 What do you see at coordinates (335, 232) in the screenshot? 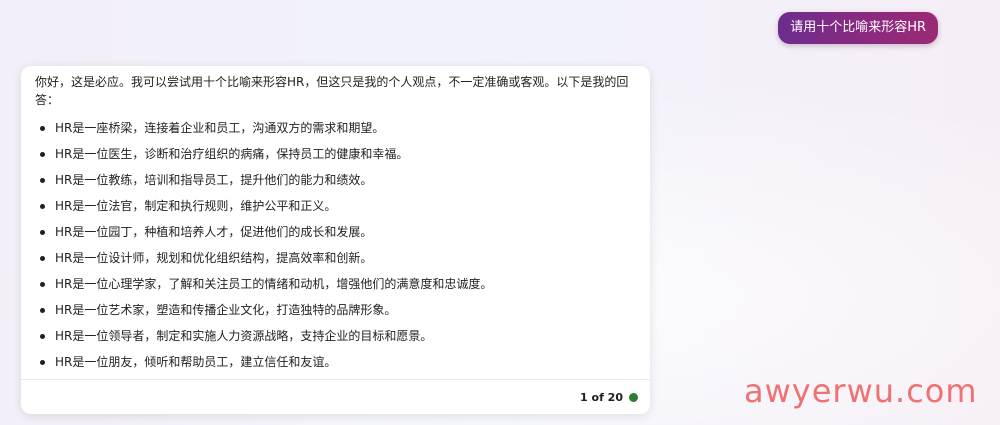
I see `list-item: HR是一位园丁，种植和培养人才，促进他们的成长和发展。` at bounding box center [335, 232].